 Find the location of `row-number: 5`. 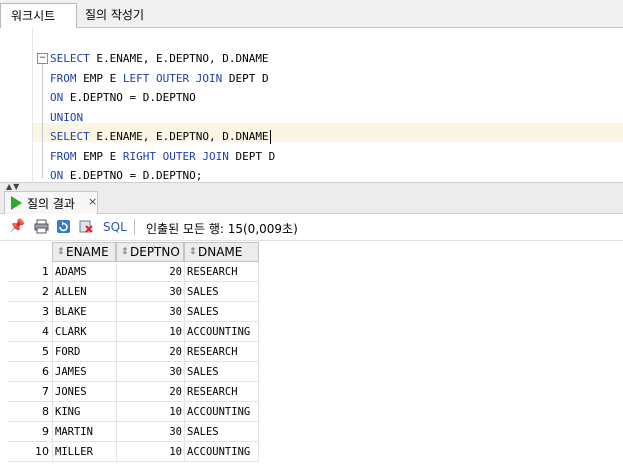

row-number: 5 is located at coordinates (30, 352).